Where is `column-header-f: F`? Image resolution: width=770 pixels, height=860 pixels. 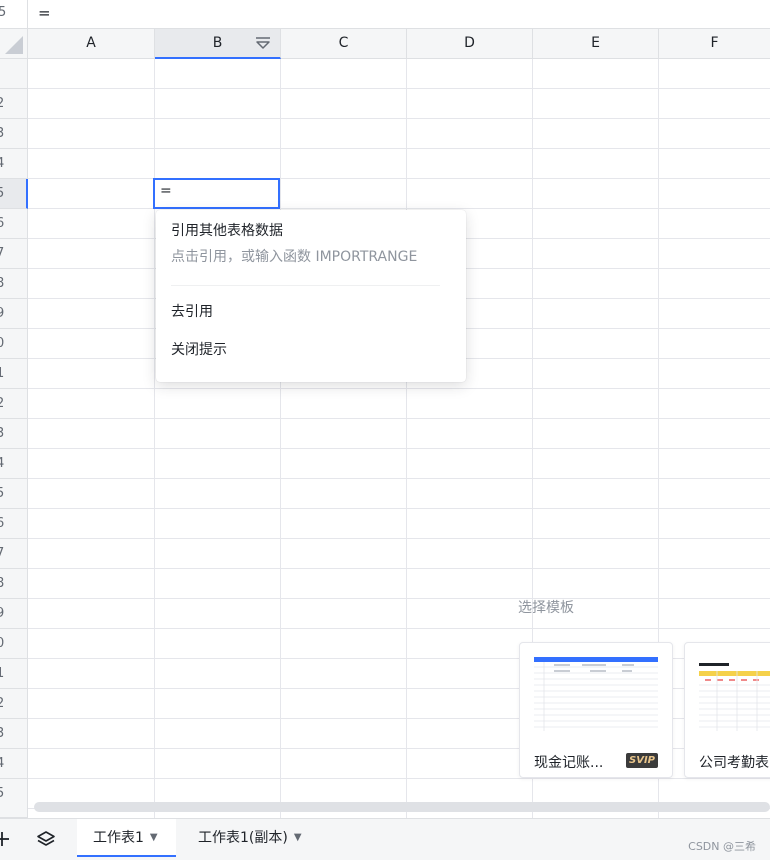
column-header-f: F is located at coordinates (714, 44).